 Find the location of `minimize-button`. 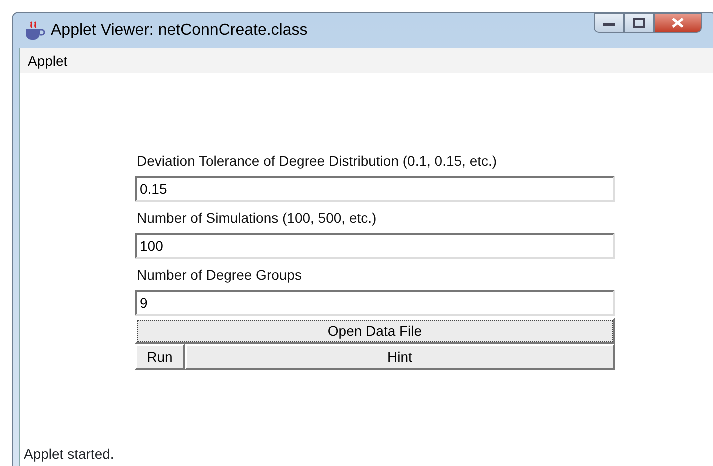

minimize-button is located at coordinates (609, 23).